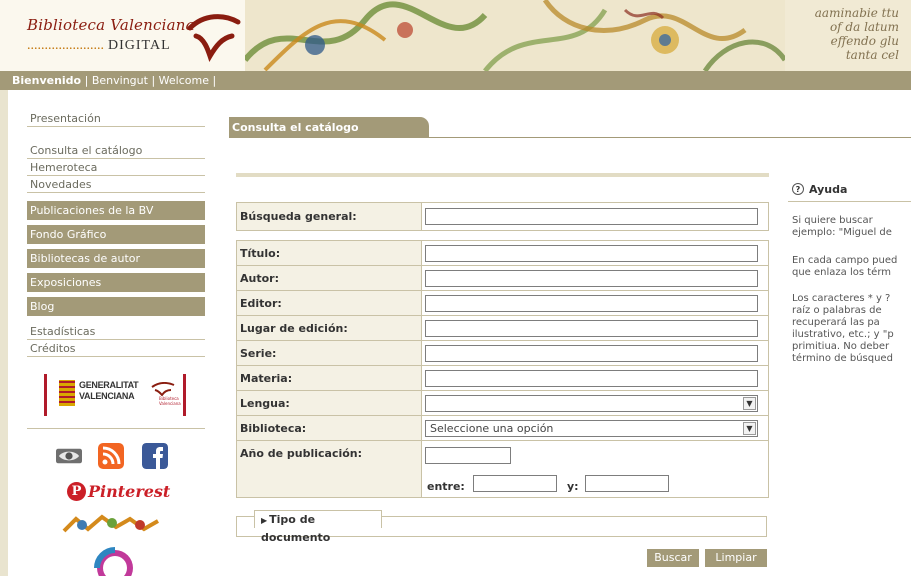 The image size is (911, 576). What do you see at coordinates (591, 328) in the screenshot?
I see `lugar-edicion-input` at bounding box center [591, 328].